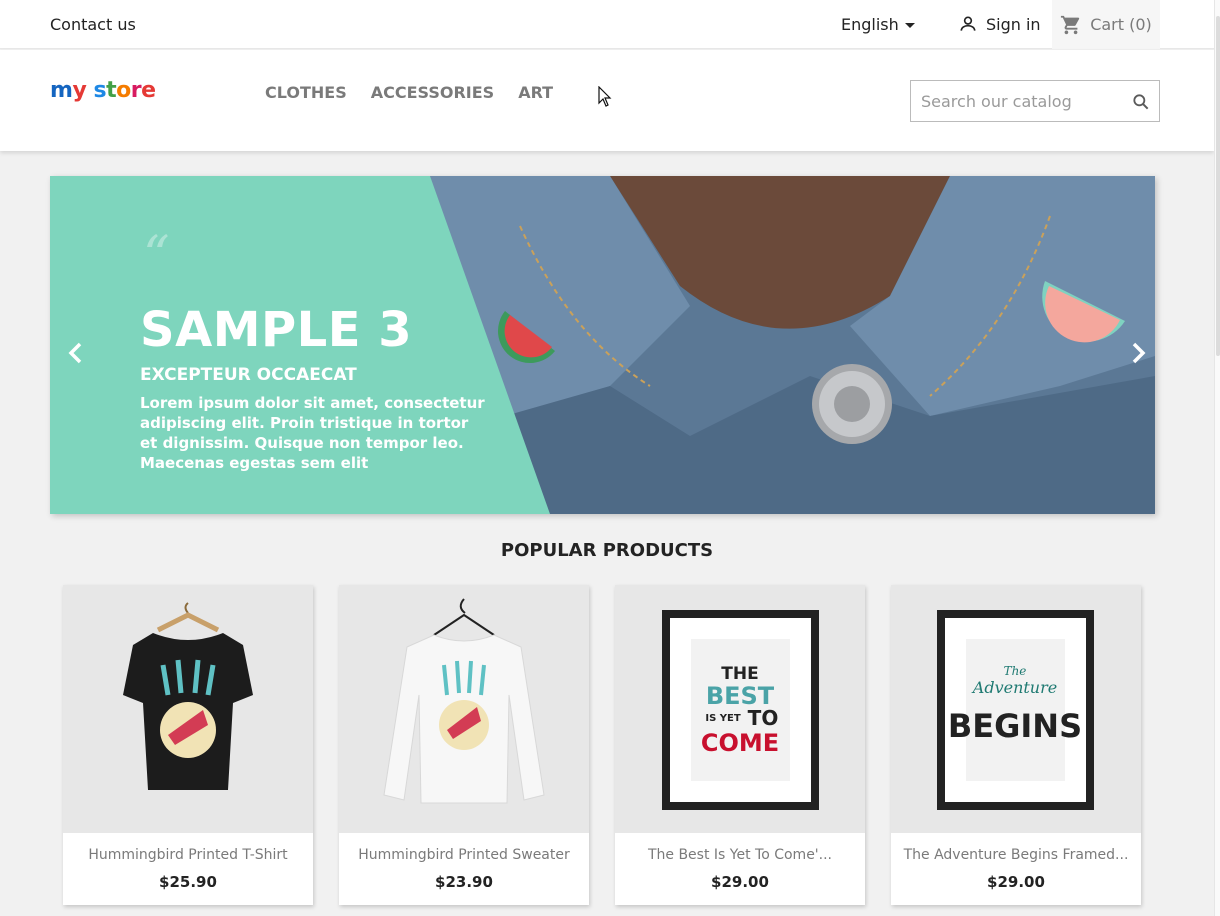 The width and height of the screenshot is (1220, 916). What do you see at coordinates (968, 23) in the screenshot?
I see `user-icon` at bounding box center [968, 23].